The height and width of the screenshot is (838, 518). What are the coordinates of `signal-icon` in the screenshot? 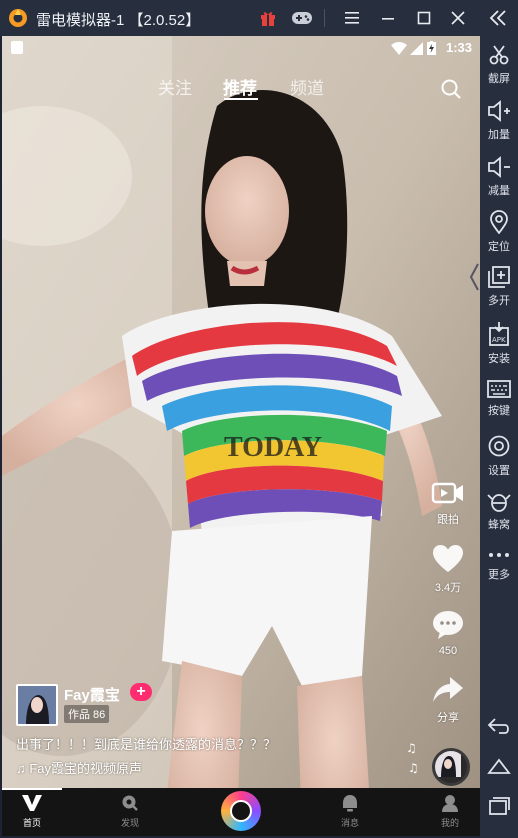 It's located at (417, 48).